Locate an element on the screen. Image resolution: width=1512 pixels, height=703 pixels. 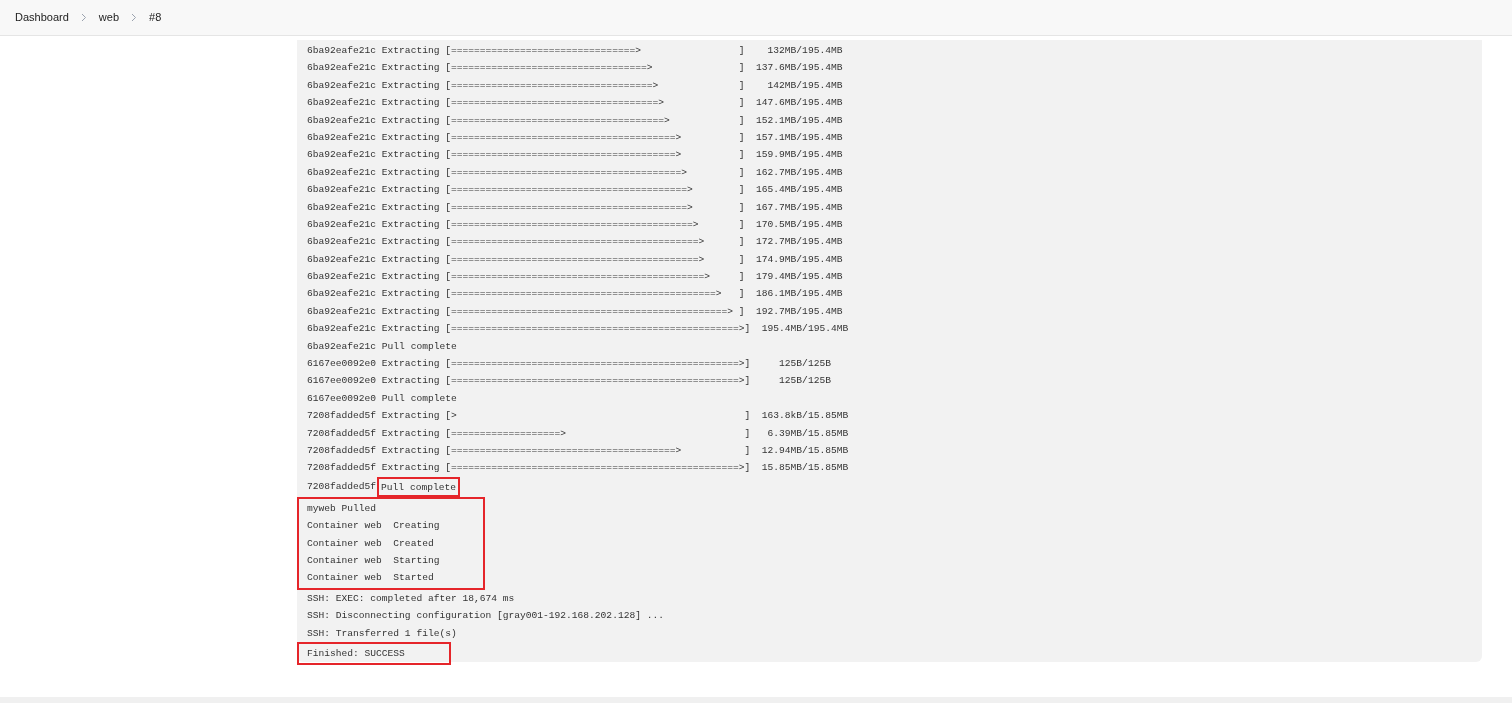
log-line: 6ba92eafe21c Extracting [============================================> ] 179.4MB/195.4MB is located at coordinates (575, 277).